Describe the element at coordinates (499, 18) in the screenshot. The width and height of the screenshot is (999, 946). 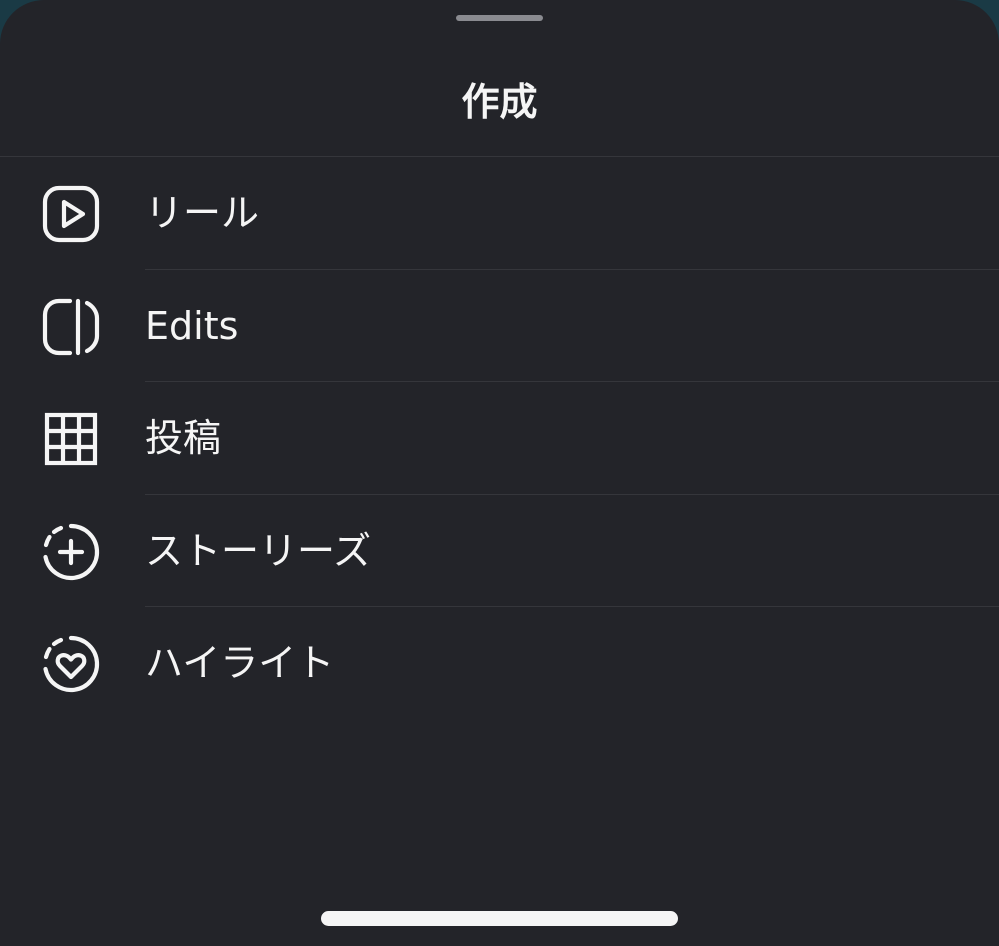
I see `sheet-grabber` at that location.